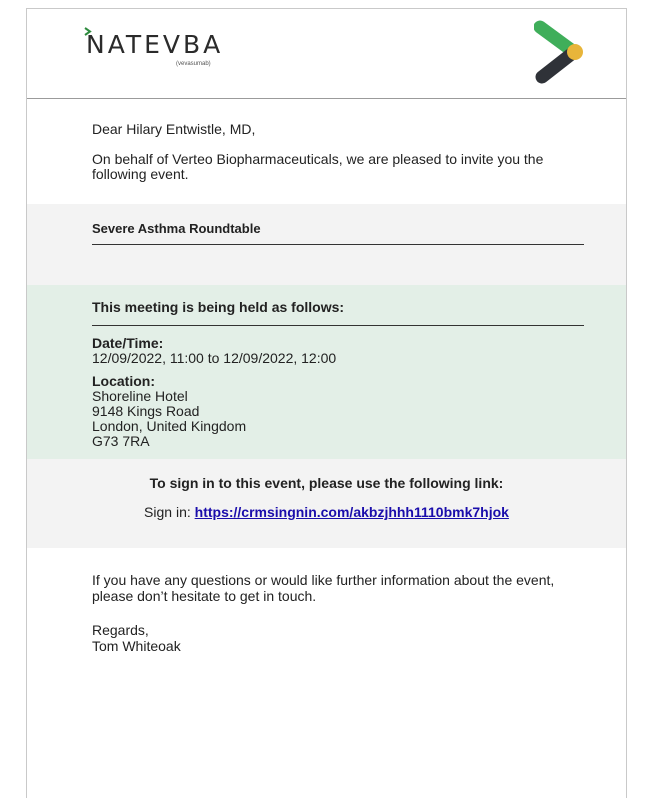  I want to click on location-line: 9148 Kings Road, so click(146, 411).